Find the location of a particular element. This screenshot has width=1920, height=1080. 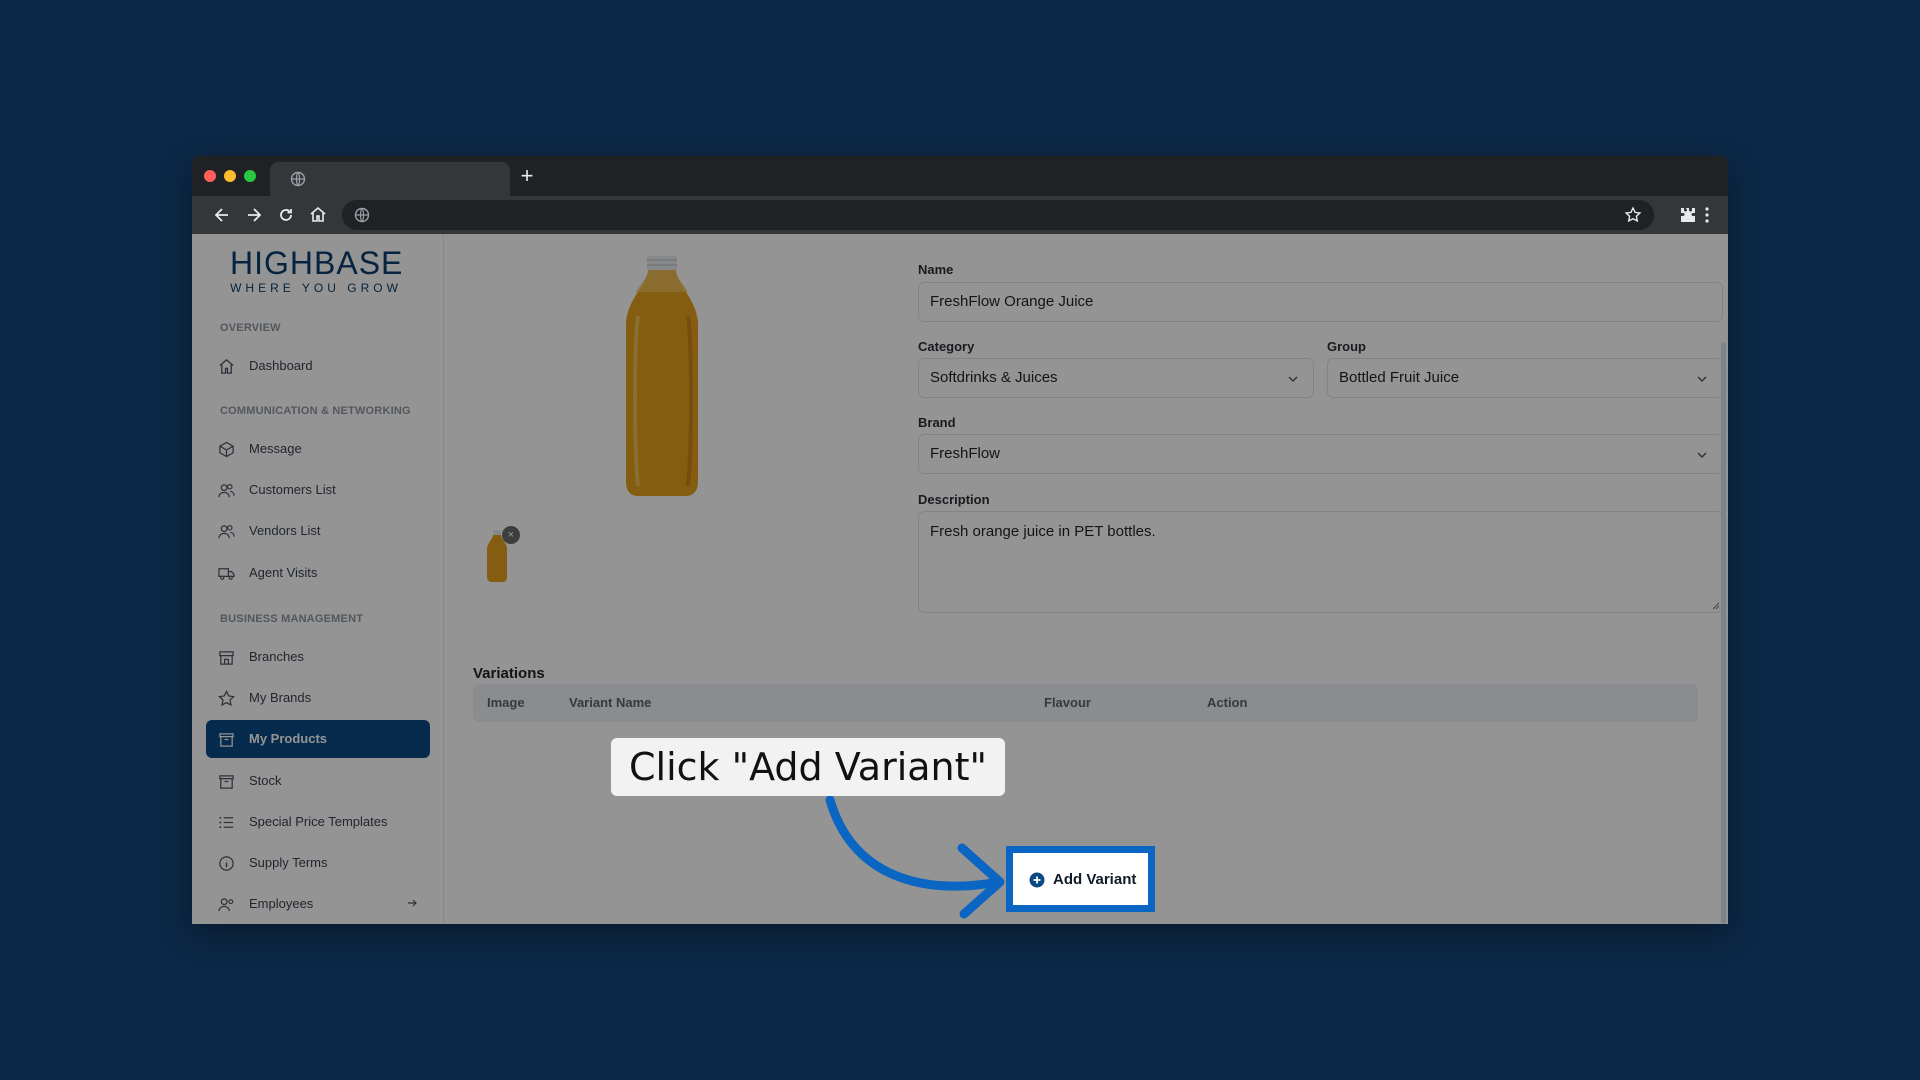

sidebar-item-special-price-templates: Special Price Templates is located at coordinates (318, 822).